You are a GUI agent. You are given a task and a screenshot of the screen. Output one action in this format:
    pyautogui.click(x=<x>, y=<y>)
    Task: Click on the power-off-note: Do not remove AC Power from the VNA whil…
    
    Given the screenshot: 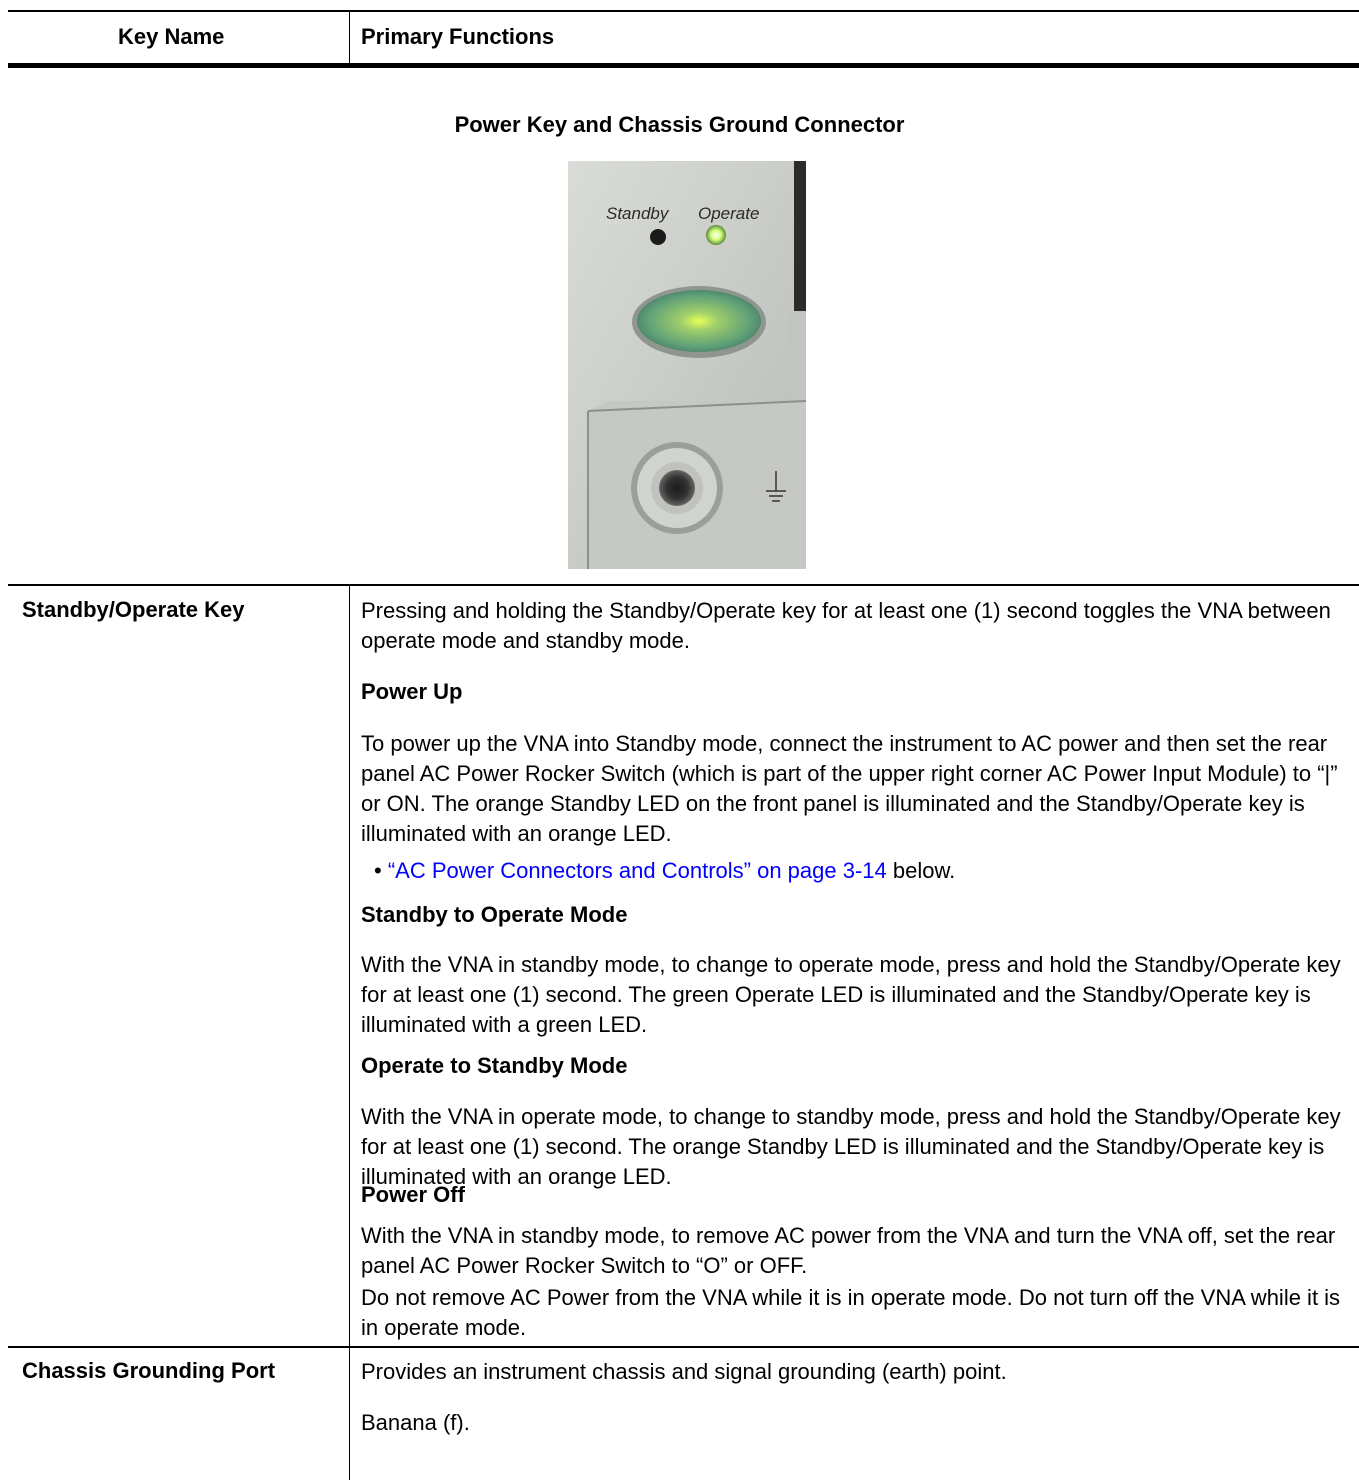 What is the action you would take?
    pyautogui.click(x=851, y=1312)
    